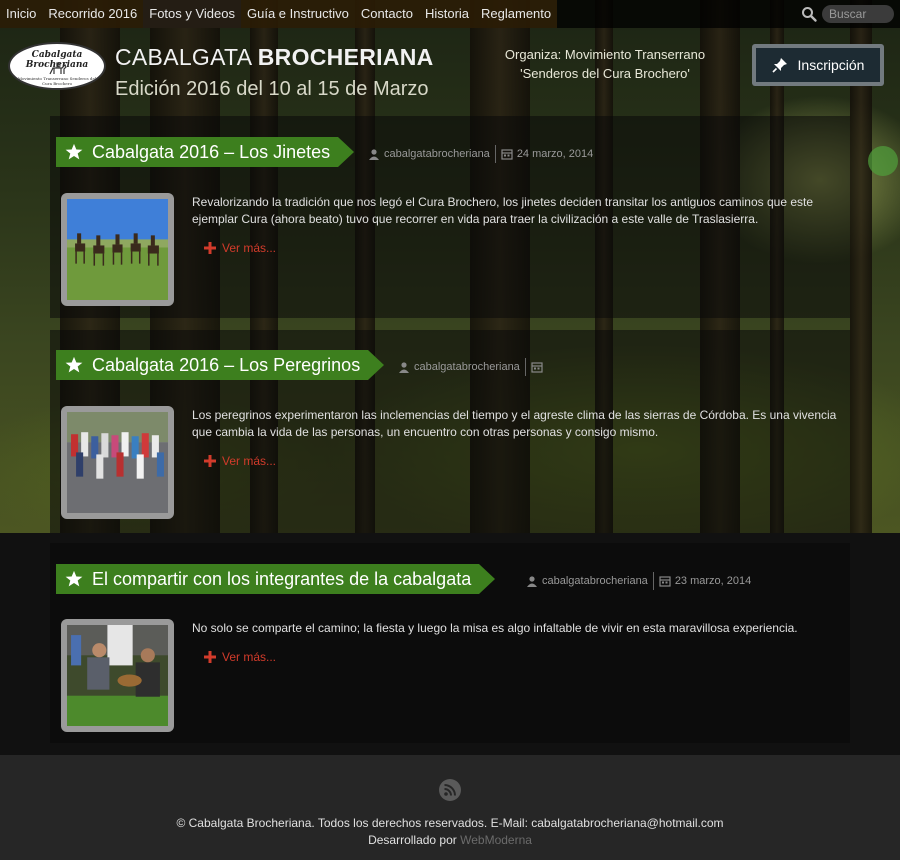 This screenshot has width=900, height=860. Describe the element at coordinates (192, 14) in the screenshot. I see `nav-item-fotos-videos: Fotos y Videos` at that location.